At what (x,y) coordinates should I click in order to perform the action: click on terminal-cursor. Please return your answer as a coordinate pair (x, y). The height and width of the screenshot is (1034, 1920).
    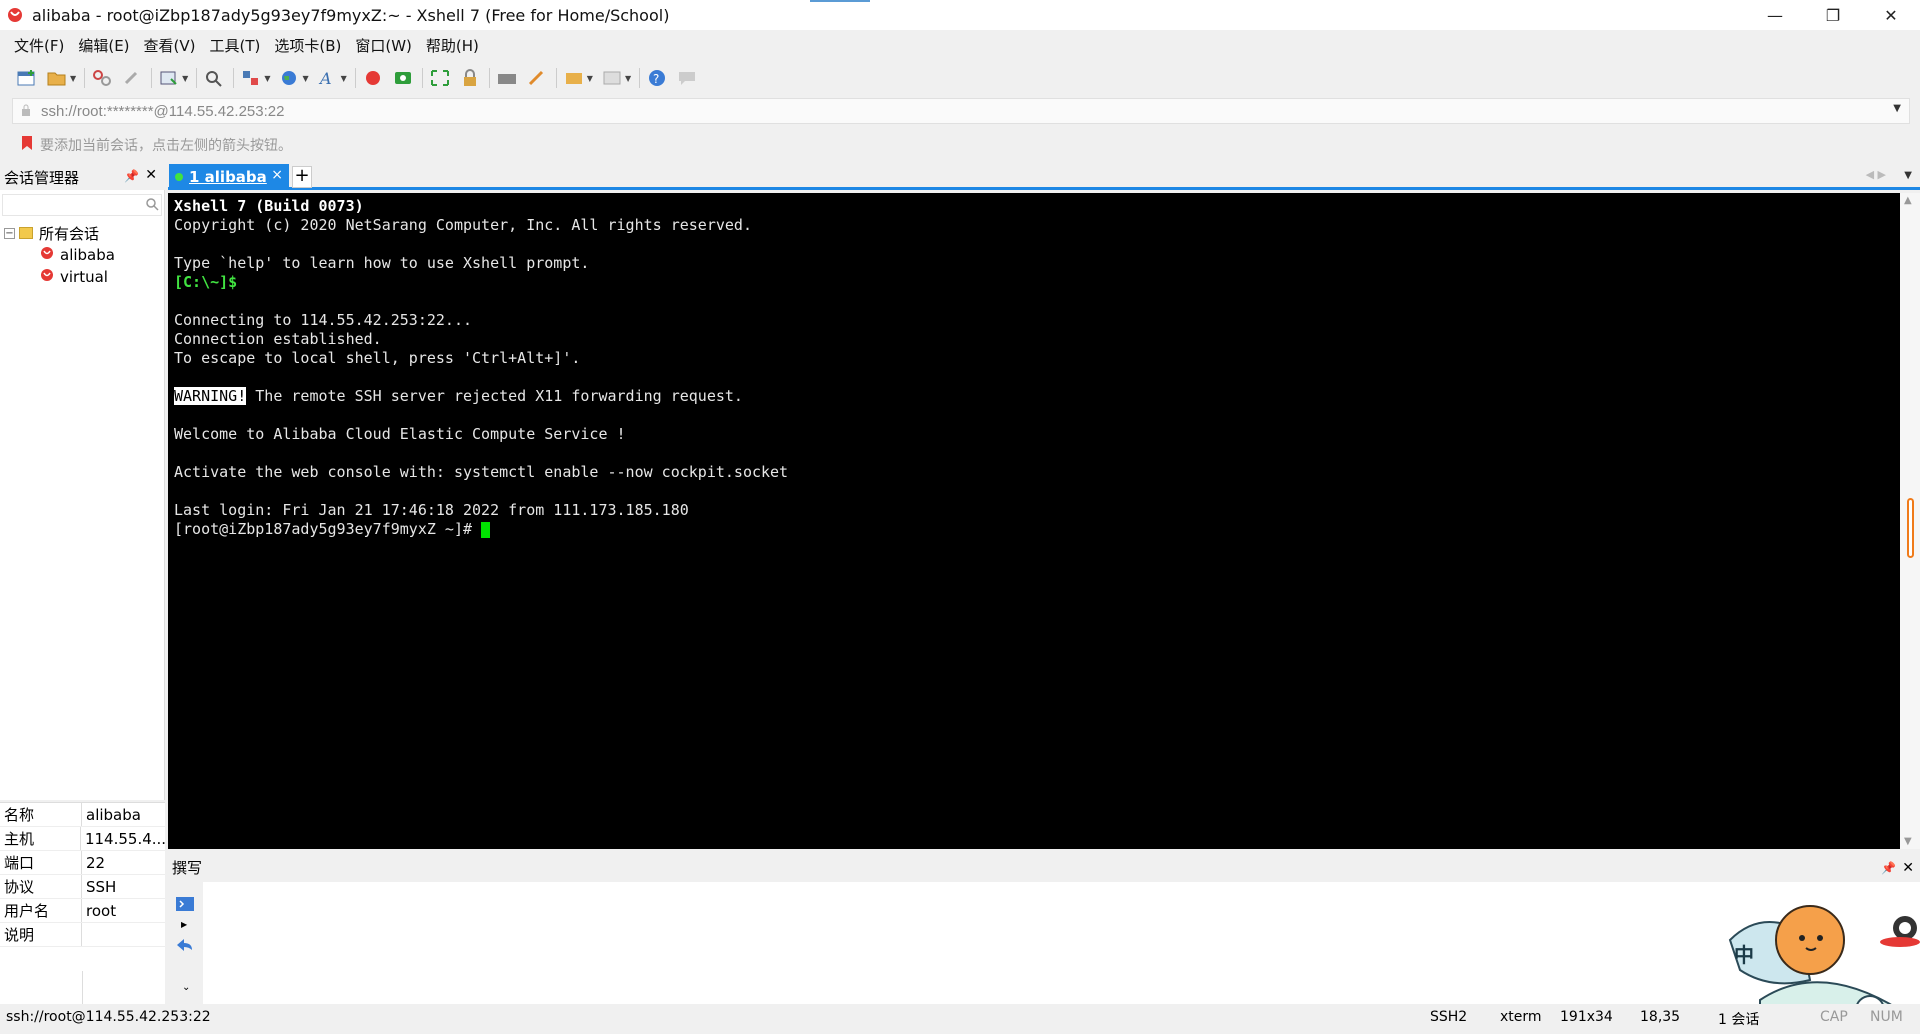
    Looking at the image, I should click on (486, 529).